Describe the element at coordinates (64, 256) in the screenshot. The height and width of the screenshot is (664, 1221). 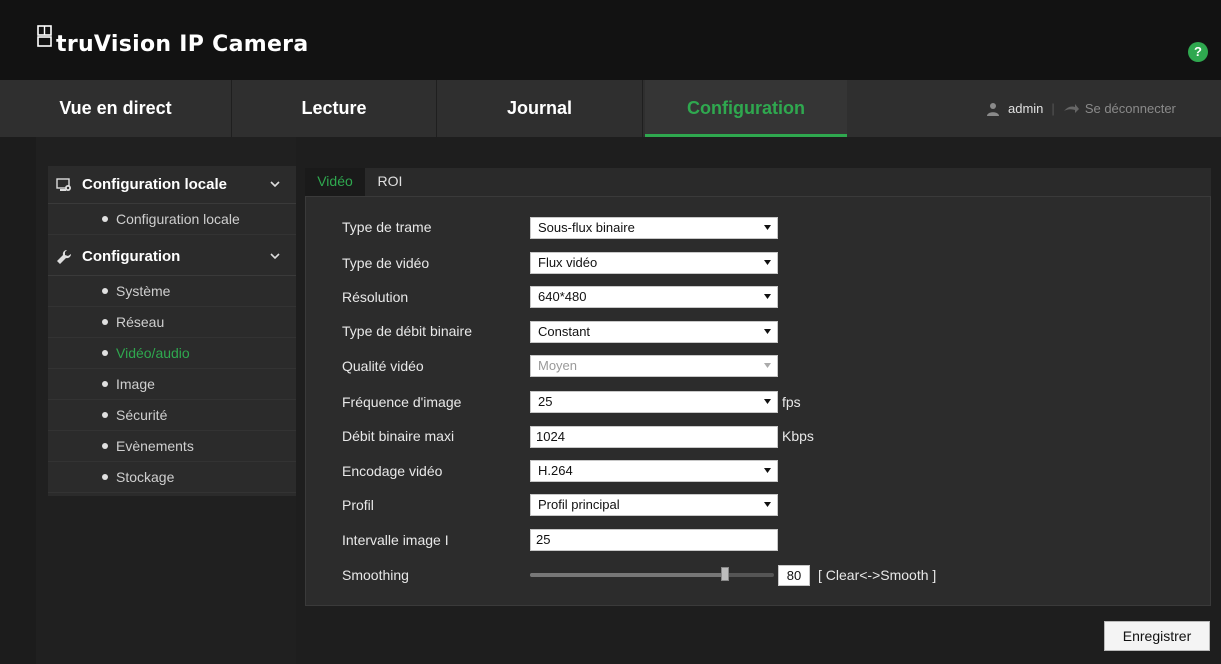
I see `wrench-icon` at that location.